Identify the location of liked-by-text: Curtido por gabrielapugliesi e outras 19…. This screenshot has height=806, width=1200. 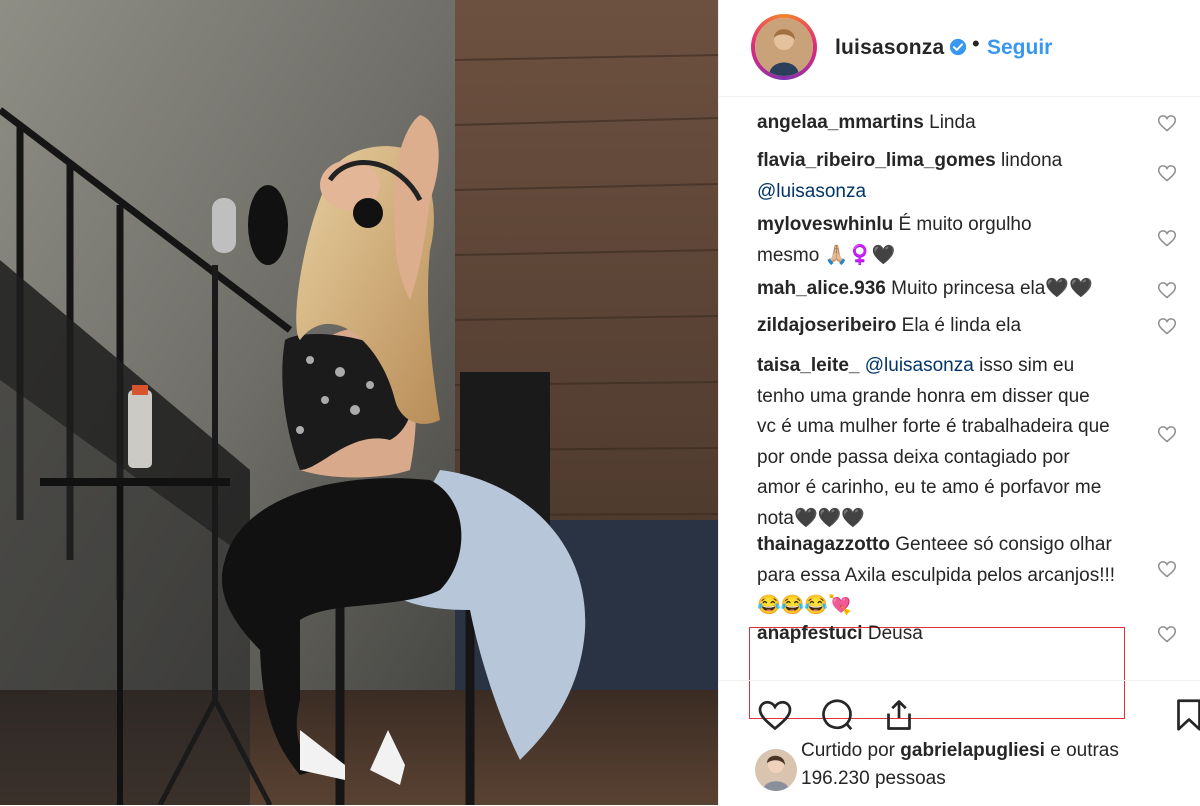
(981, 765).